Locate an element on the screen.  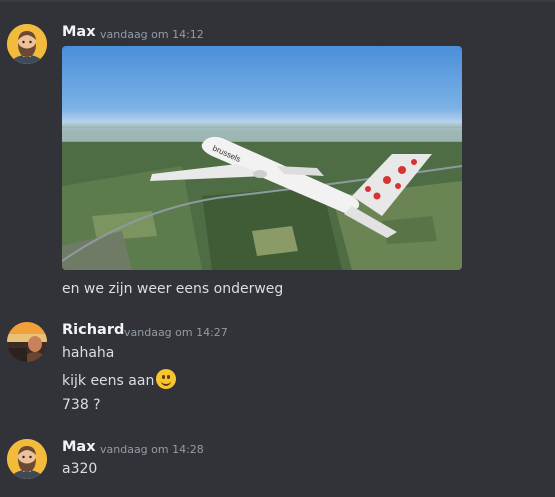
message-text-content: kijk eens aan is located at coordinates (108, 381).